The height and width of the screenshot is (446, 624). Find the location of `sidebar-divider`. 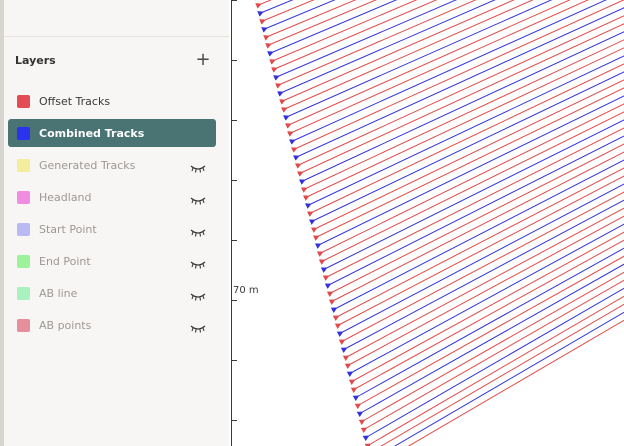

sidebar-divider is located at coordinates (116, 36).